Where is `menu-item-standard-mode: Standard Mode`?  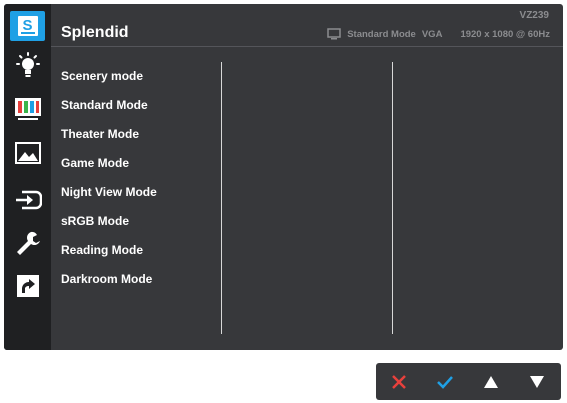 menu-item-standard-mode: Standard Mode is located at coordinates (109, 110).